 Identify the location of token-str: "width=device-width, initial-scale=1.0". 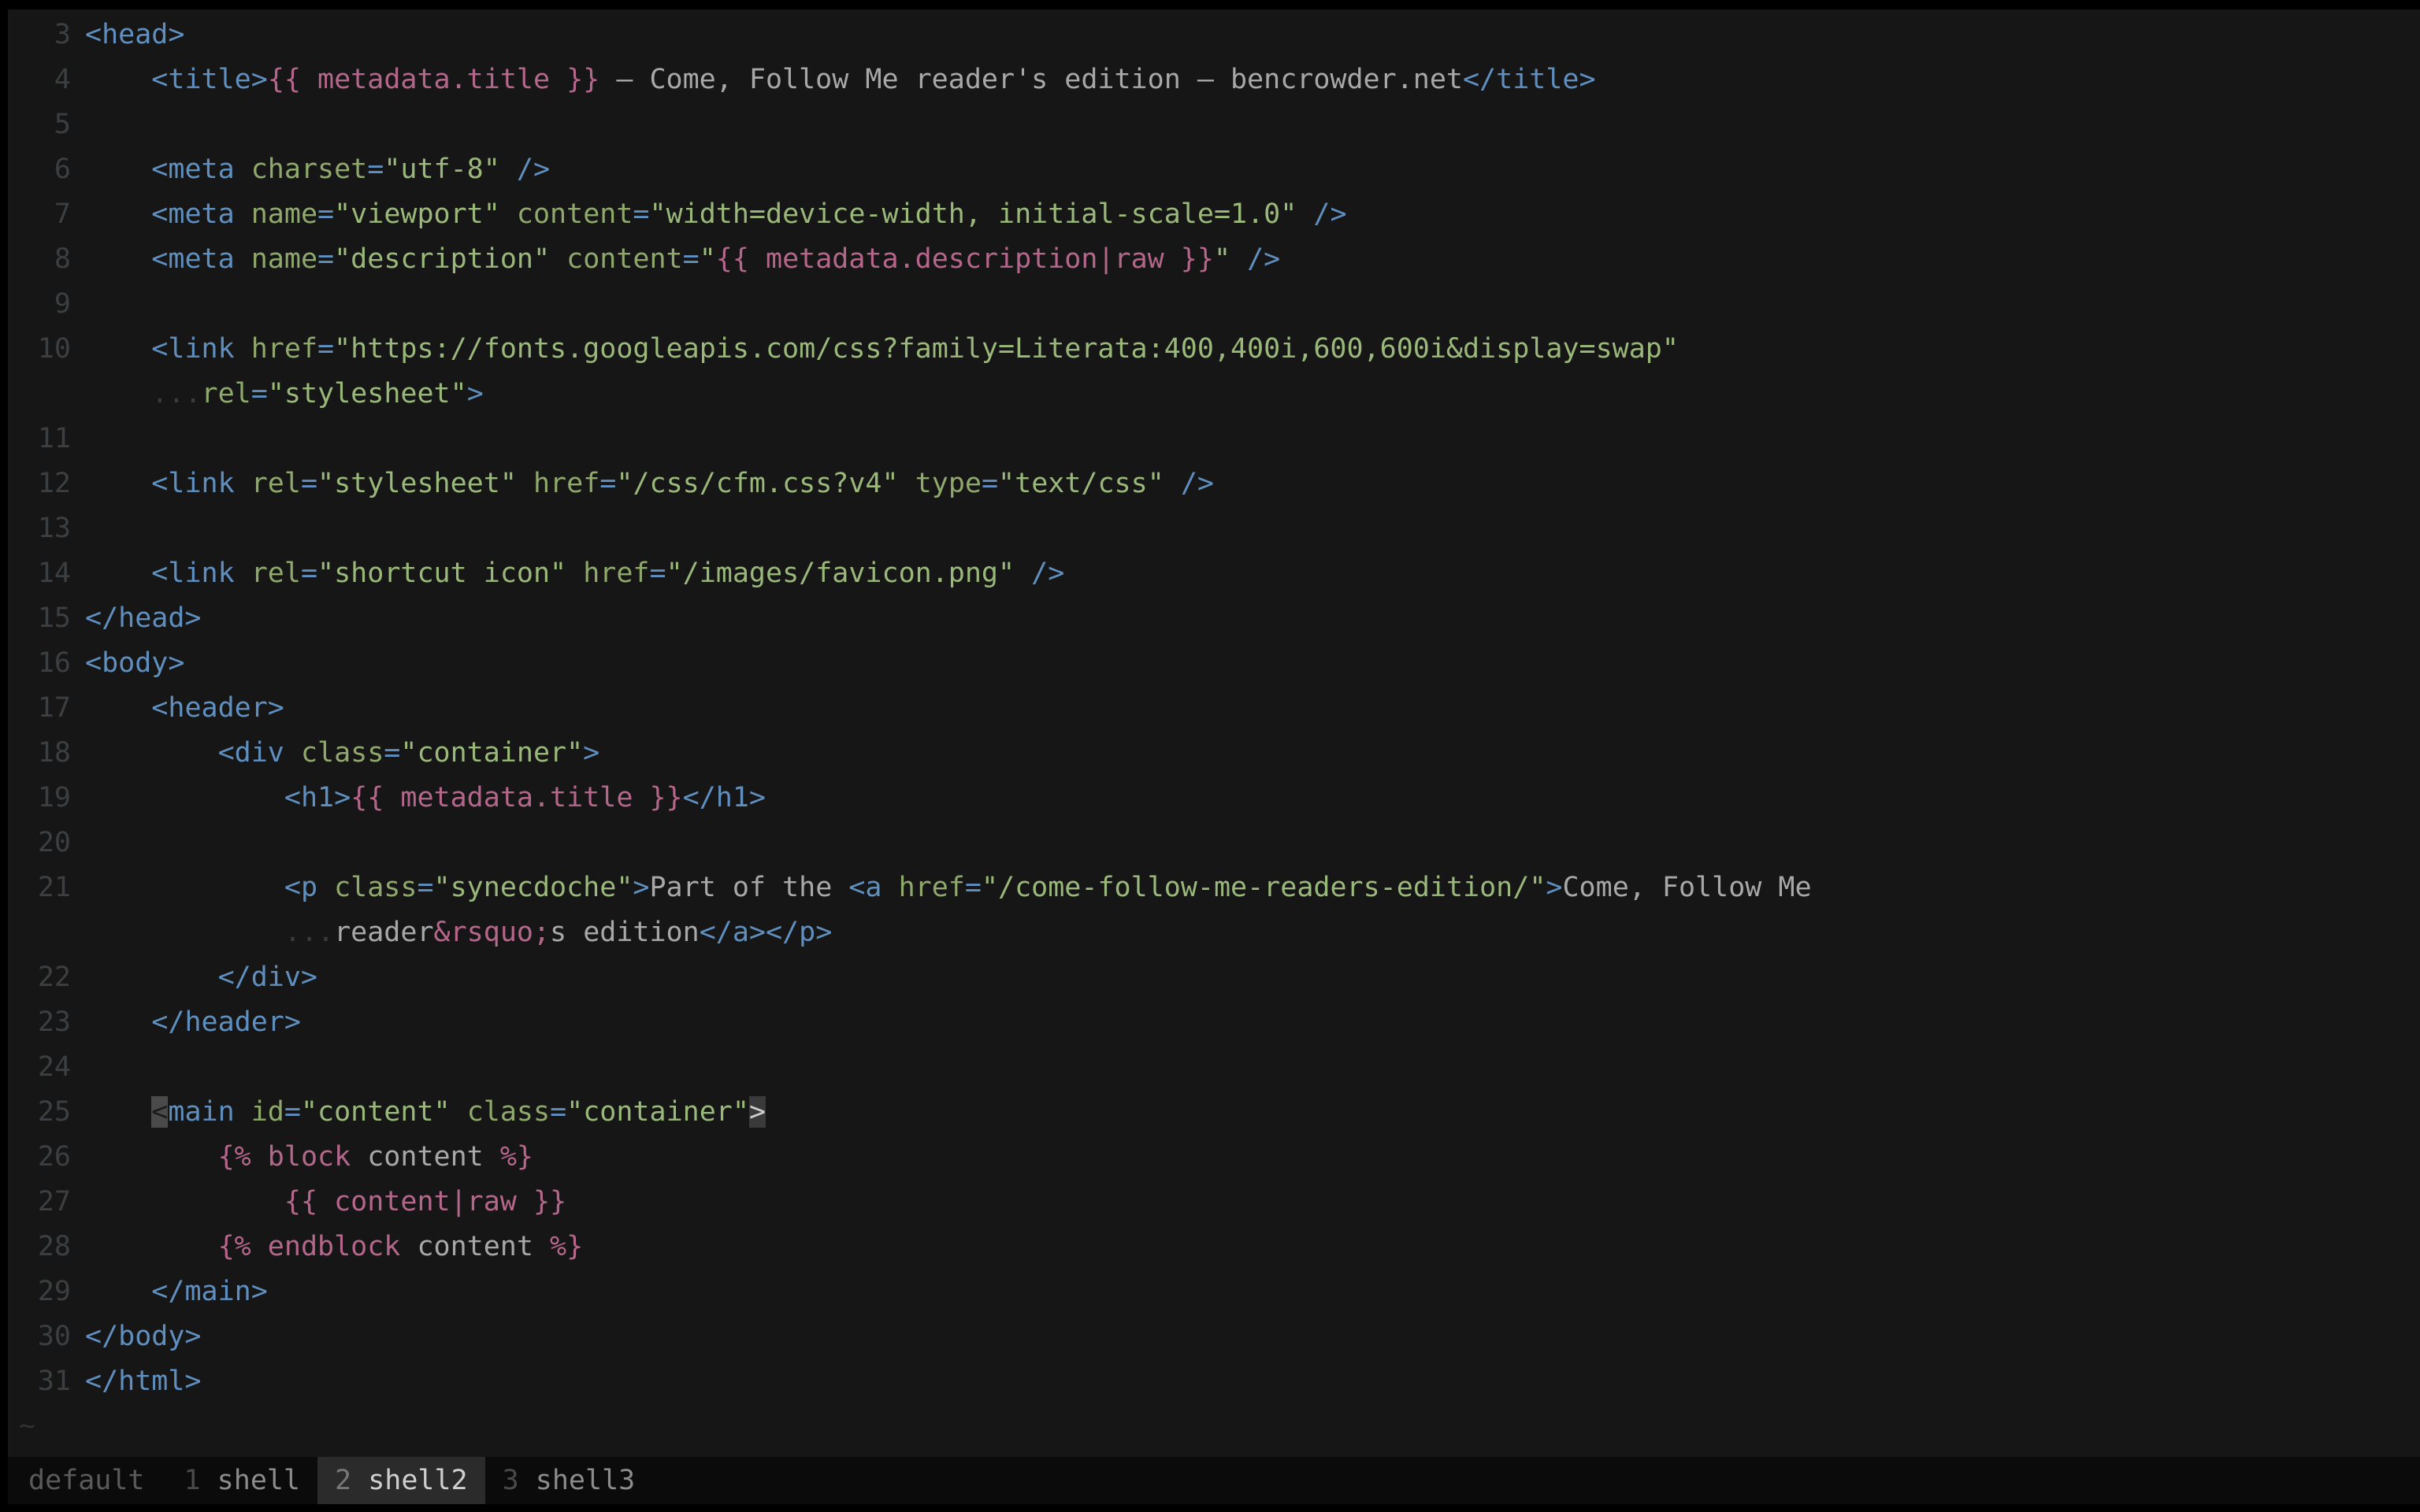
(973, 214).